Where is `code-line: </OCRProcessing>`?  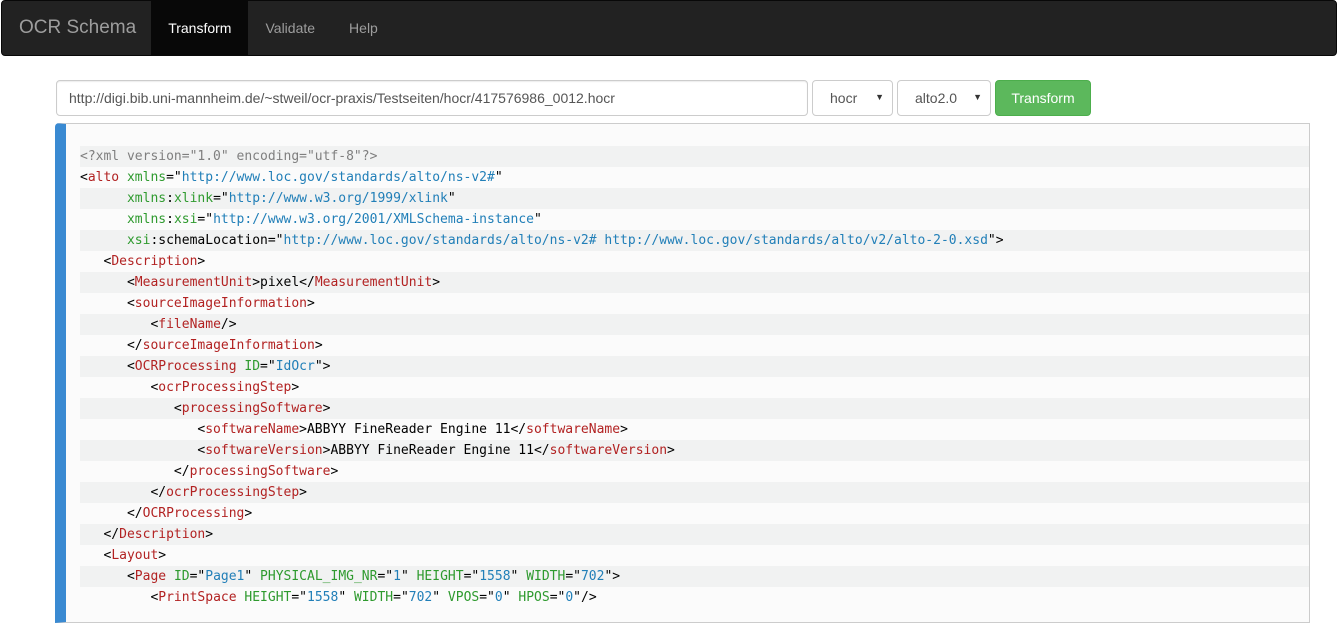 code-line: </OCRProcessing> is located at coordinates (189, 513).